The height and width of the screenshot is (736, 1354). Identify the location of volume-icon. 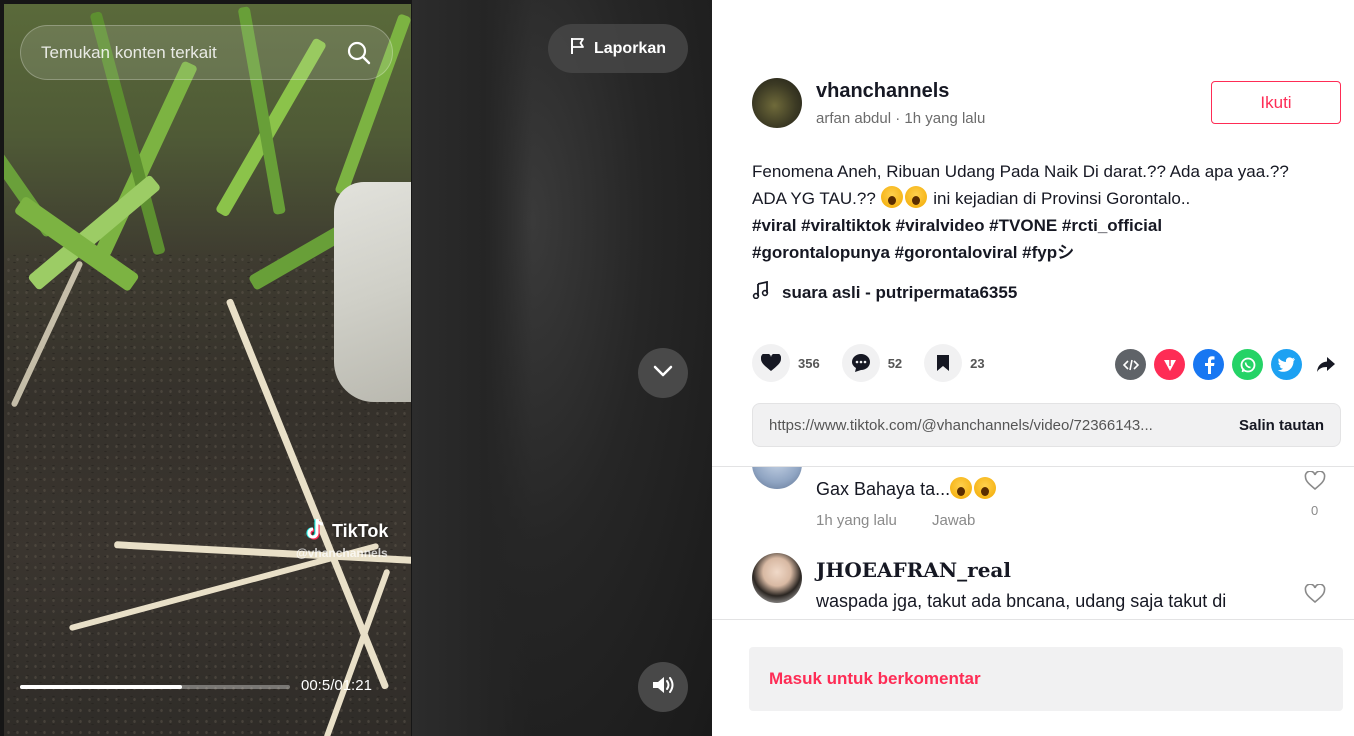
(663, 687).